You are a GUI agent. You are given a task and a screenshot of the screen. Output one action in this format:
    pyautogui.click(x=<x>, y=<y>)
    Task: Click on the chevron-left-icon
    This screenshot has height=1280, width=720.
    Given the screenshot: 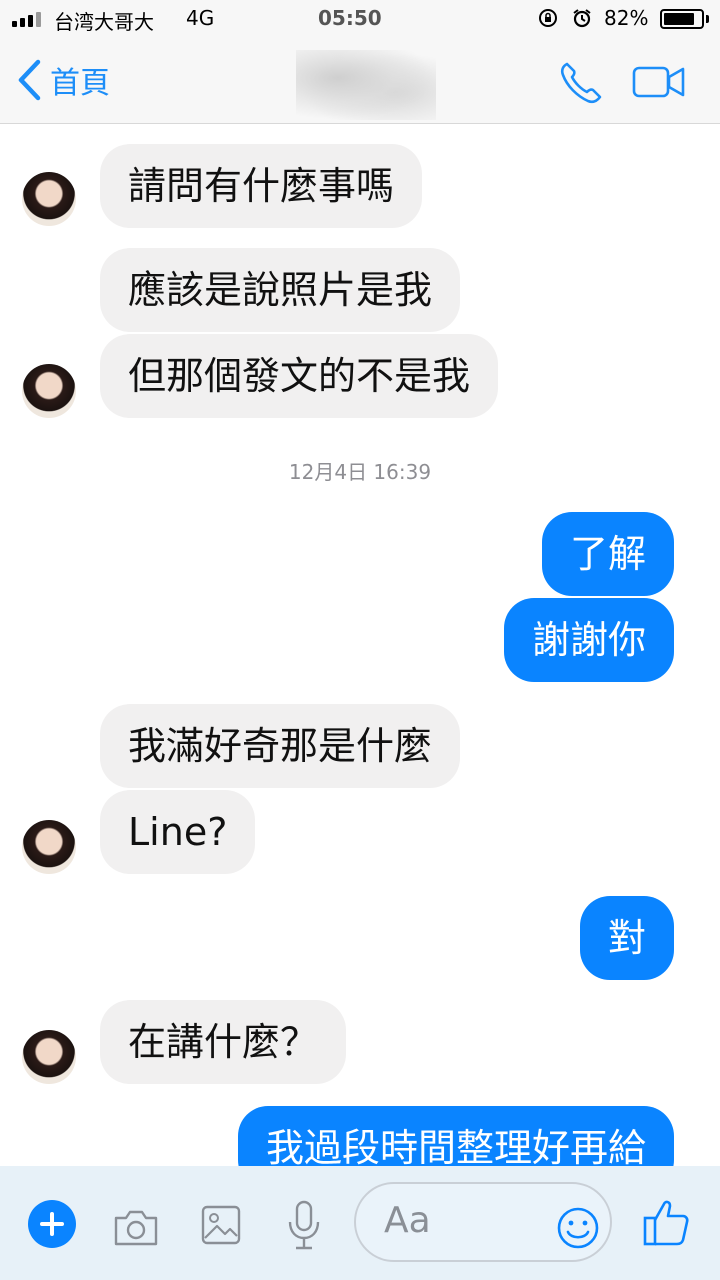 What is the action you would take?
    pyautogui.click(x=29, y=80)
    